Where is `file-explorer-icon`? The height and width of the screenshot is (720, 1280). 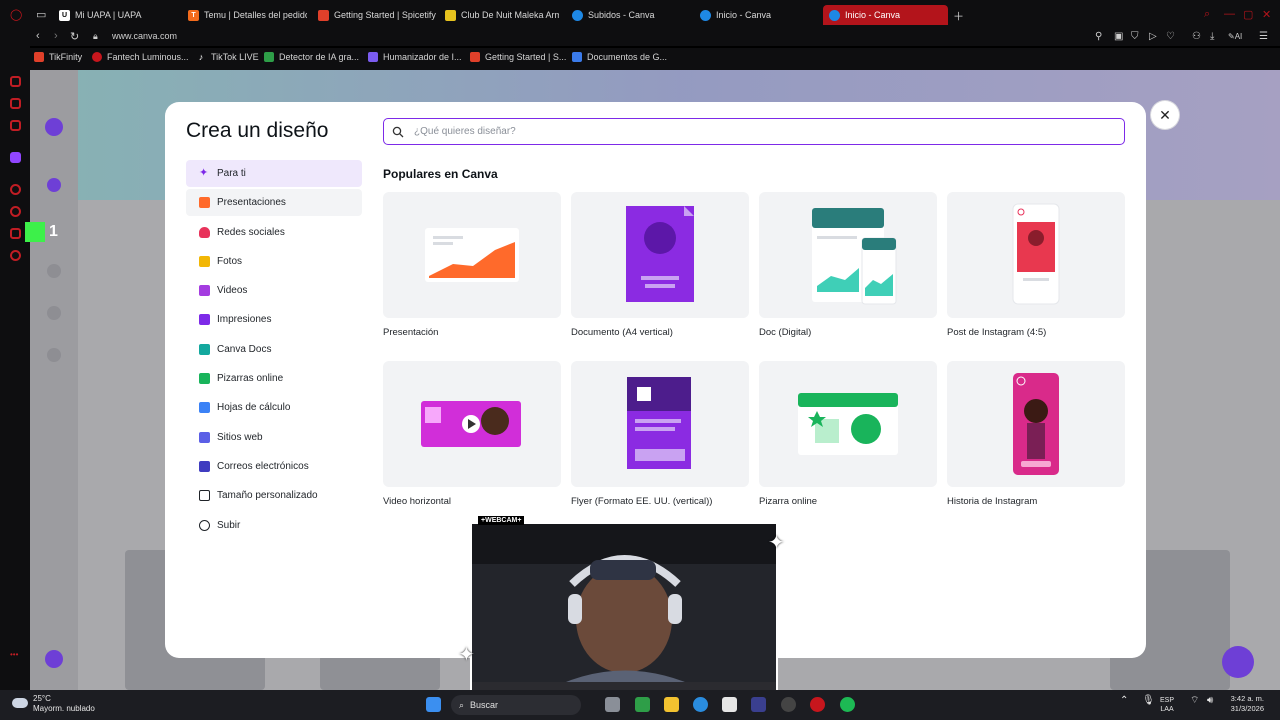
file-explorer-icon is located at coordinates (671, 704).